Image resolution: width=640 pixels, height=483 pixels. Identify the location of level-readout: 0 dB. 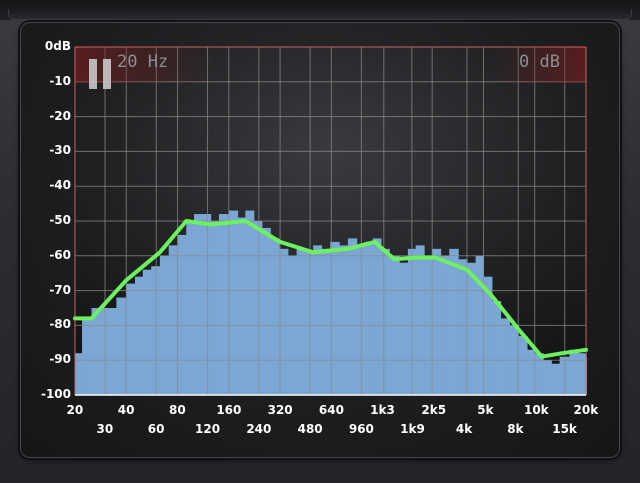
(539, 62).